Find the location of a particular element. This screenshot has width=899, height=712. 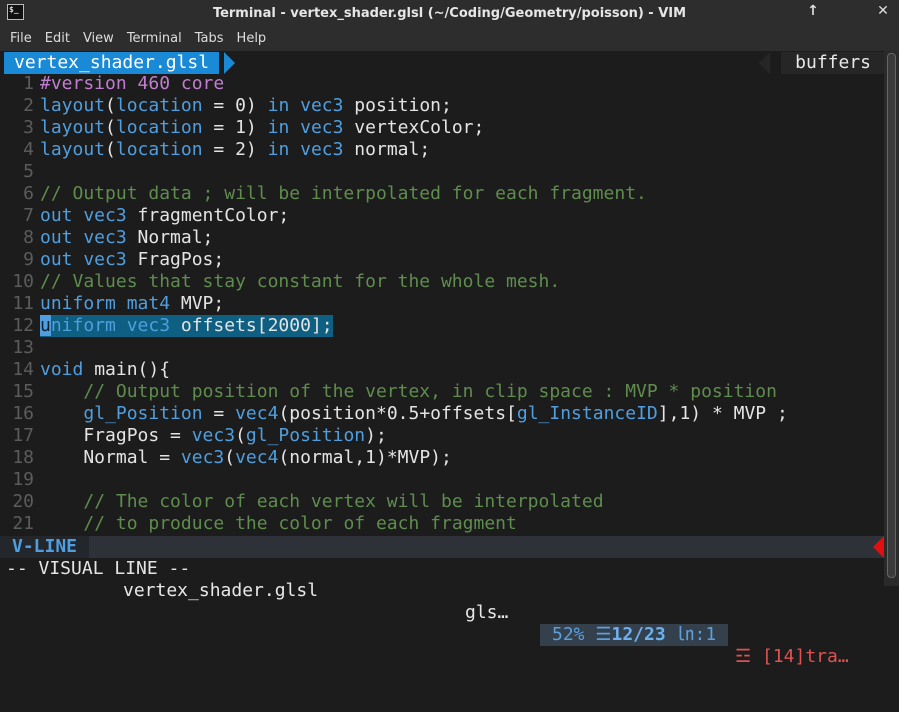

line-number: 10 is located at coordinates (23, 281).